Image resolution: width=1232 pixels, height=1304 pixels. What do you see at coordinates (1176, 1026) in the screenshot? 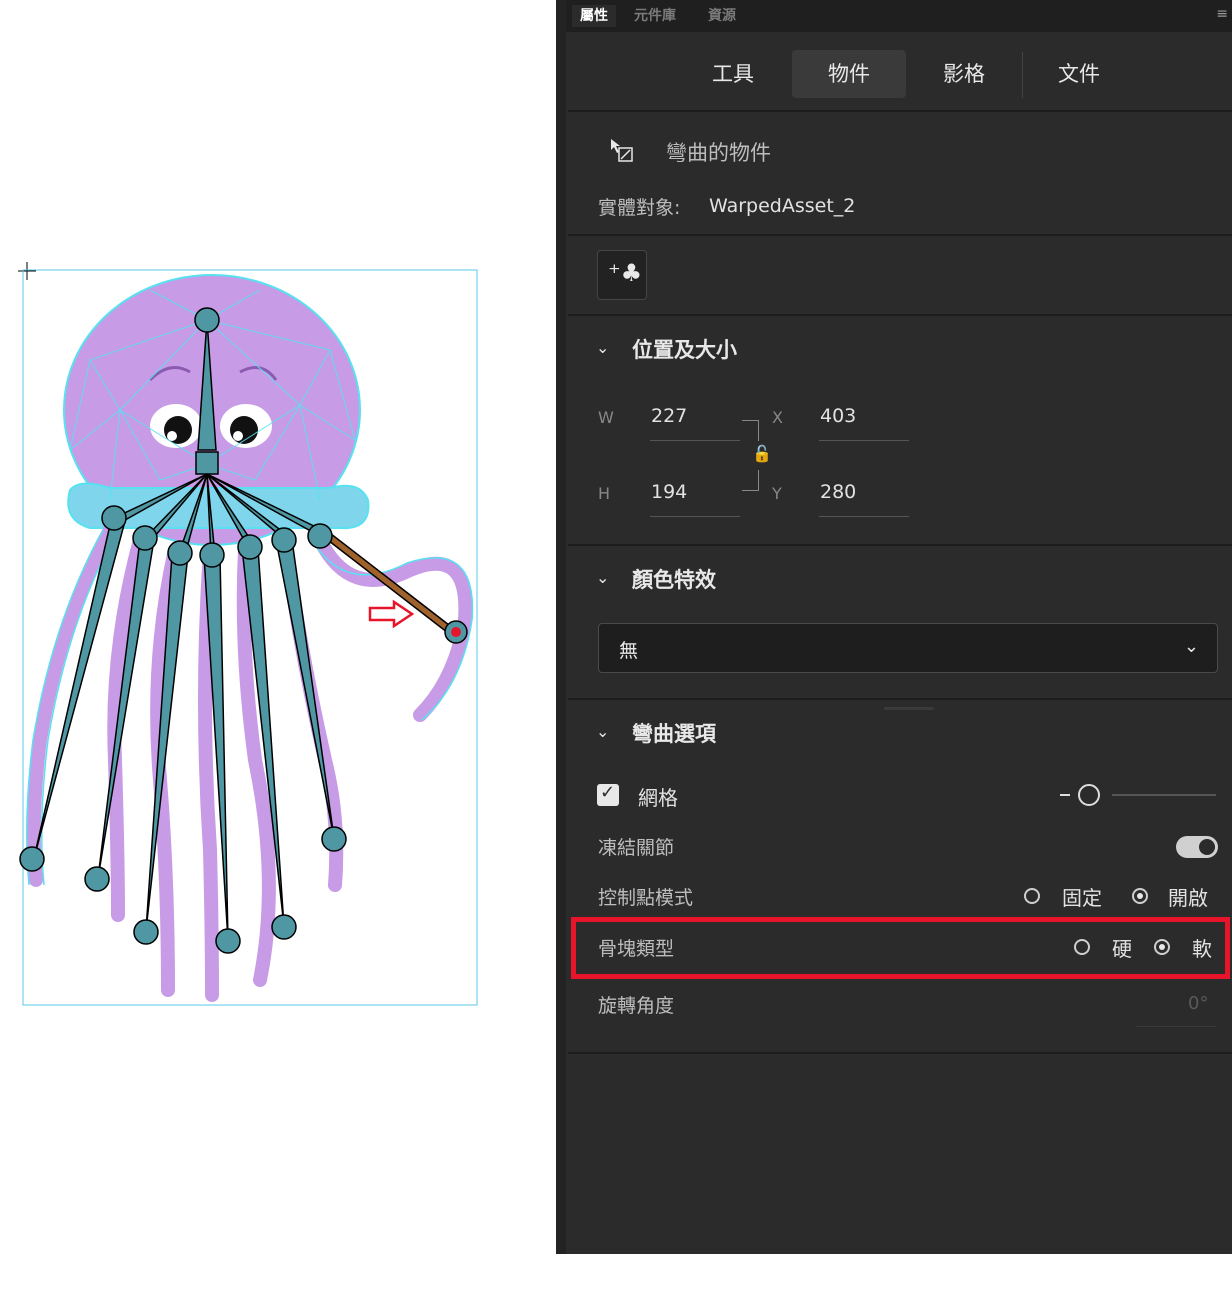
I see `rotation-underline` at bounding box center [1176, 1026].